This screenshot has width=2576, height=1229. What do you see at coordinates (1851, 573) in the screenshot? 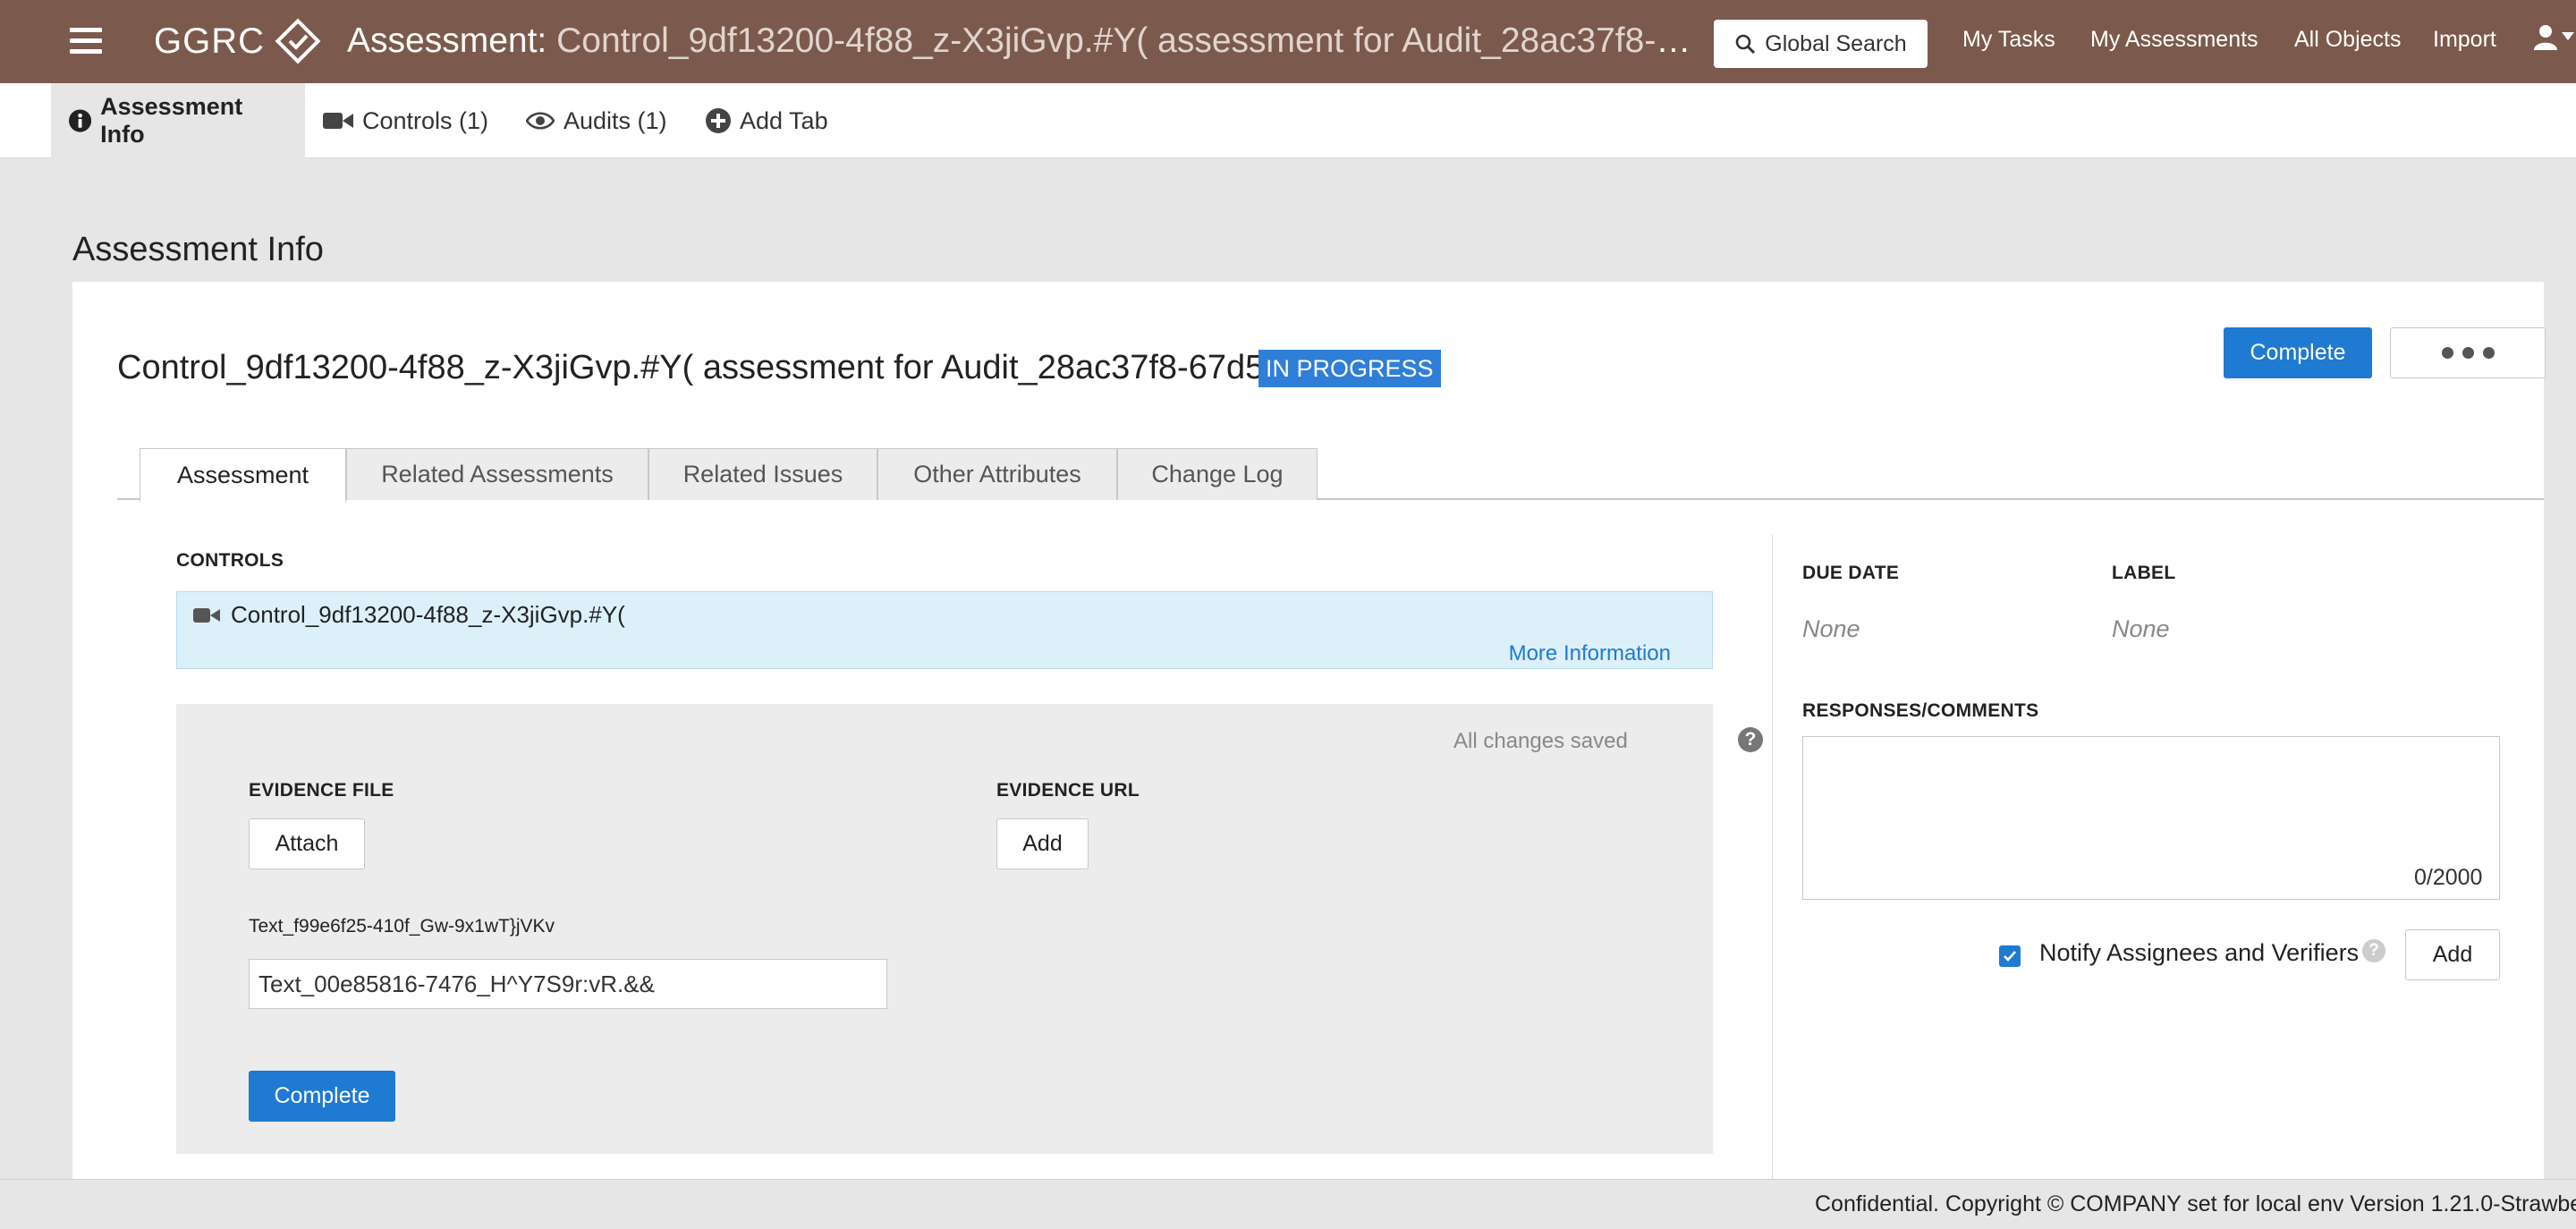
I see `due-date-label: DUE DATE` at bounding box center [1851, 573].